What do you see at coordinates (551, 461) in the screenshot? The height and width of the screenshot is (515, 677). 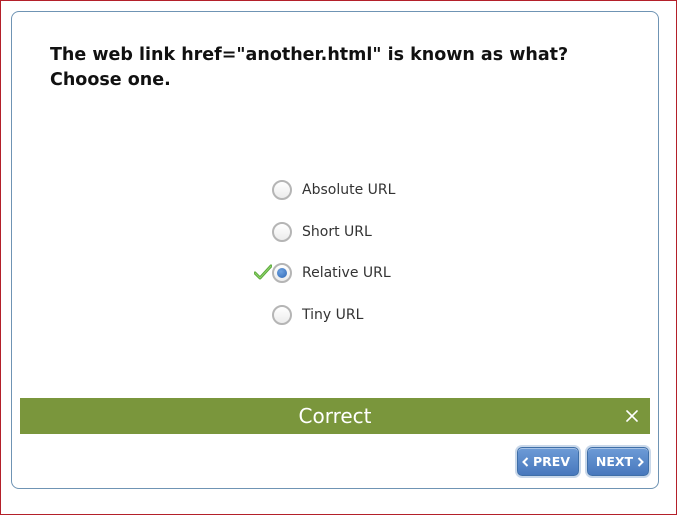 I see `prev-label: PREV` at bounding box center [551, 461].